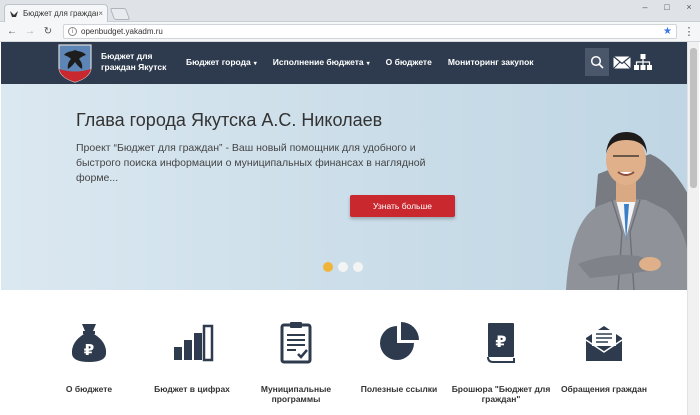 The width and height of the screenshot is (700, 415). What do you see at coordinates (689, 7) in the screenshot?
I see `close-window-button: ×` at bounding box center [689, 7].